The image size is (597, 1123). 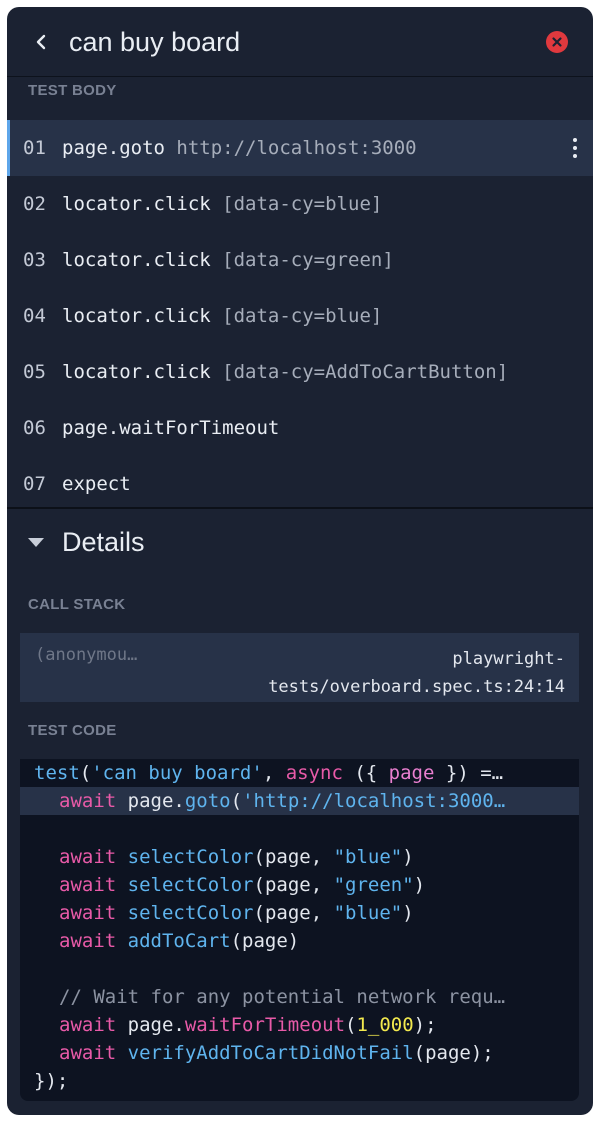 I want to click on step-item: 07 expect, so click(x=300, y=484).